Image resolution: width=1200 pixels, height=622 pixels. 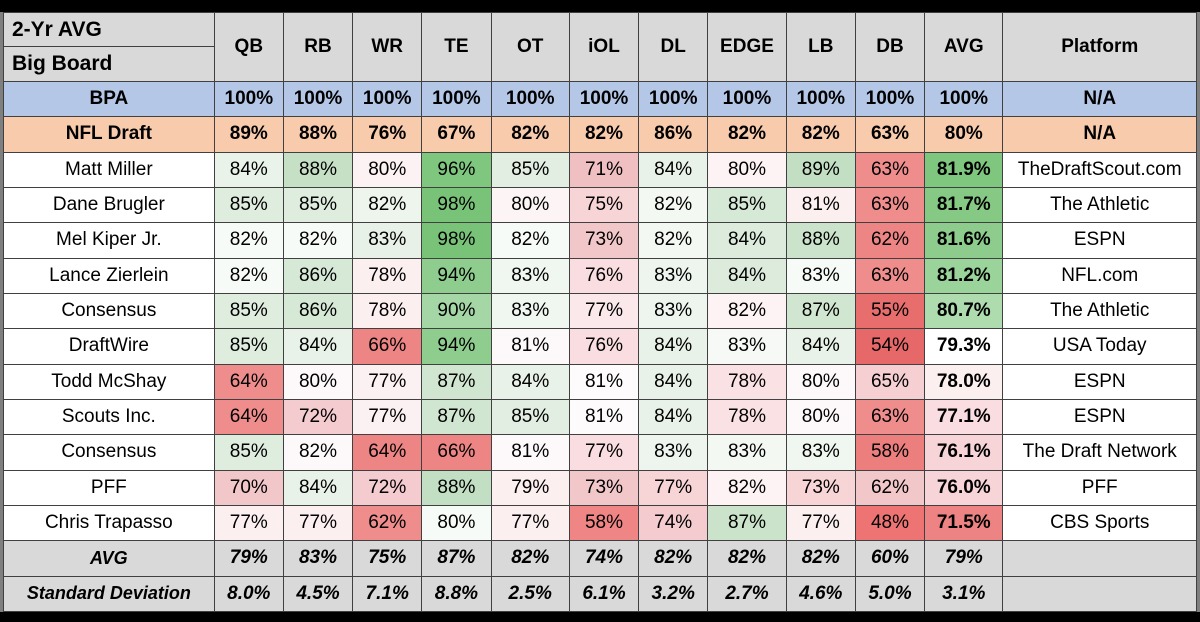 I want to click on column-header-iol: iOL, so click(x=604, y=47).